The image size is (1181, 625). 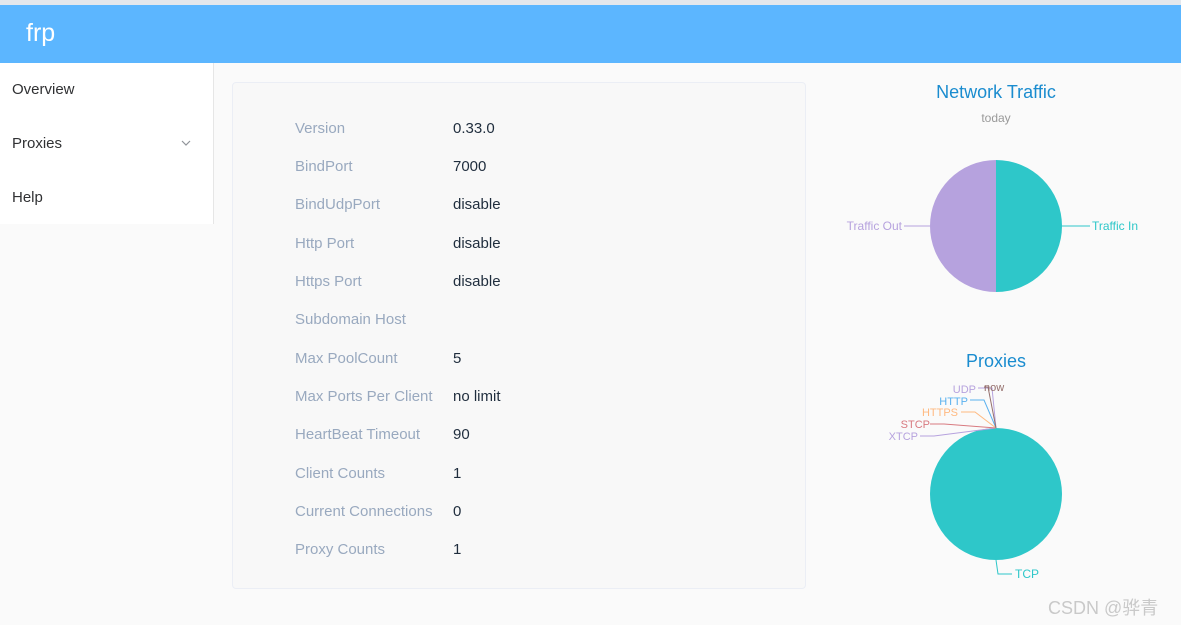 What do you see at coordinates (1115, 226) in the screenshot?
I see `pie-label-traffic-in: Traffic In` at bounding box center [1115, 226].